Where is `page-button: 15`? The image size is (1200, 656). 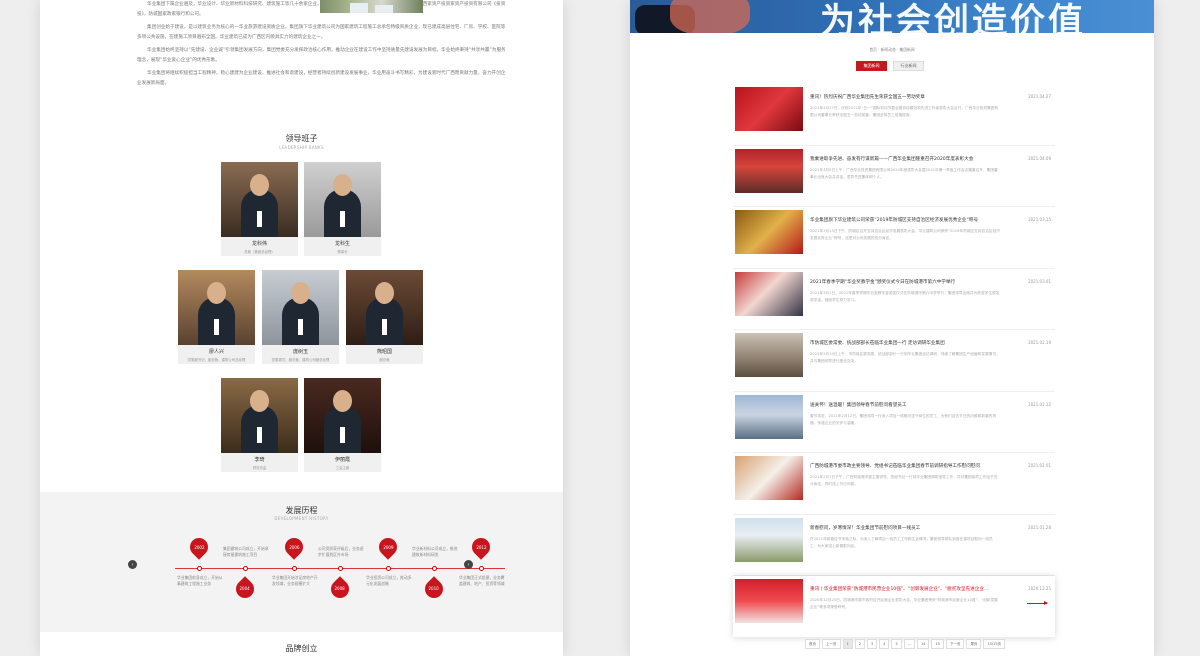 page-button: 15 is located at coordinates (937, 644).